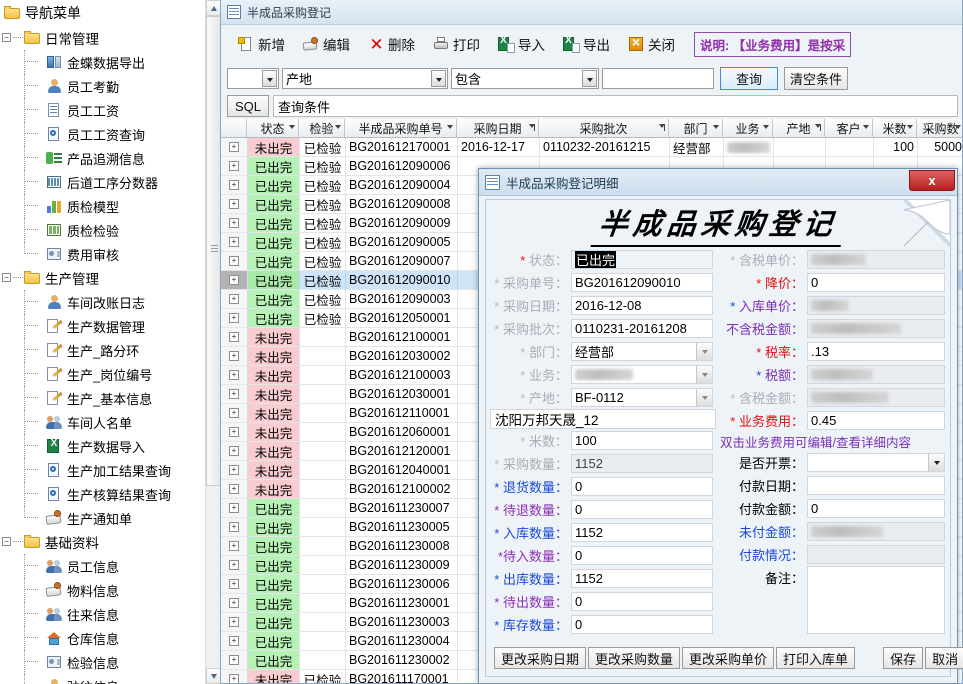 This screenshot has height=684, width=963. What do you see at coordinates (102, 13) in the screenshot?
I see `nav-root: 导航菜单` at bounding box center [102, 13].